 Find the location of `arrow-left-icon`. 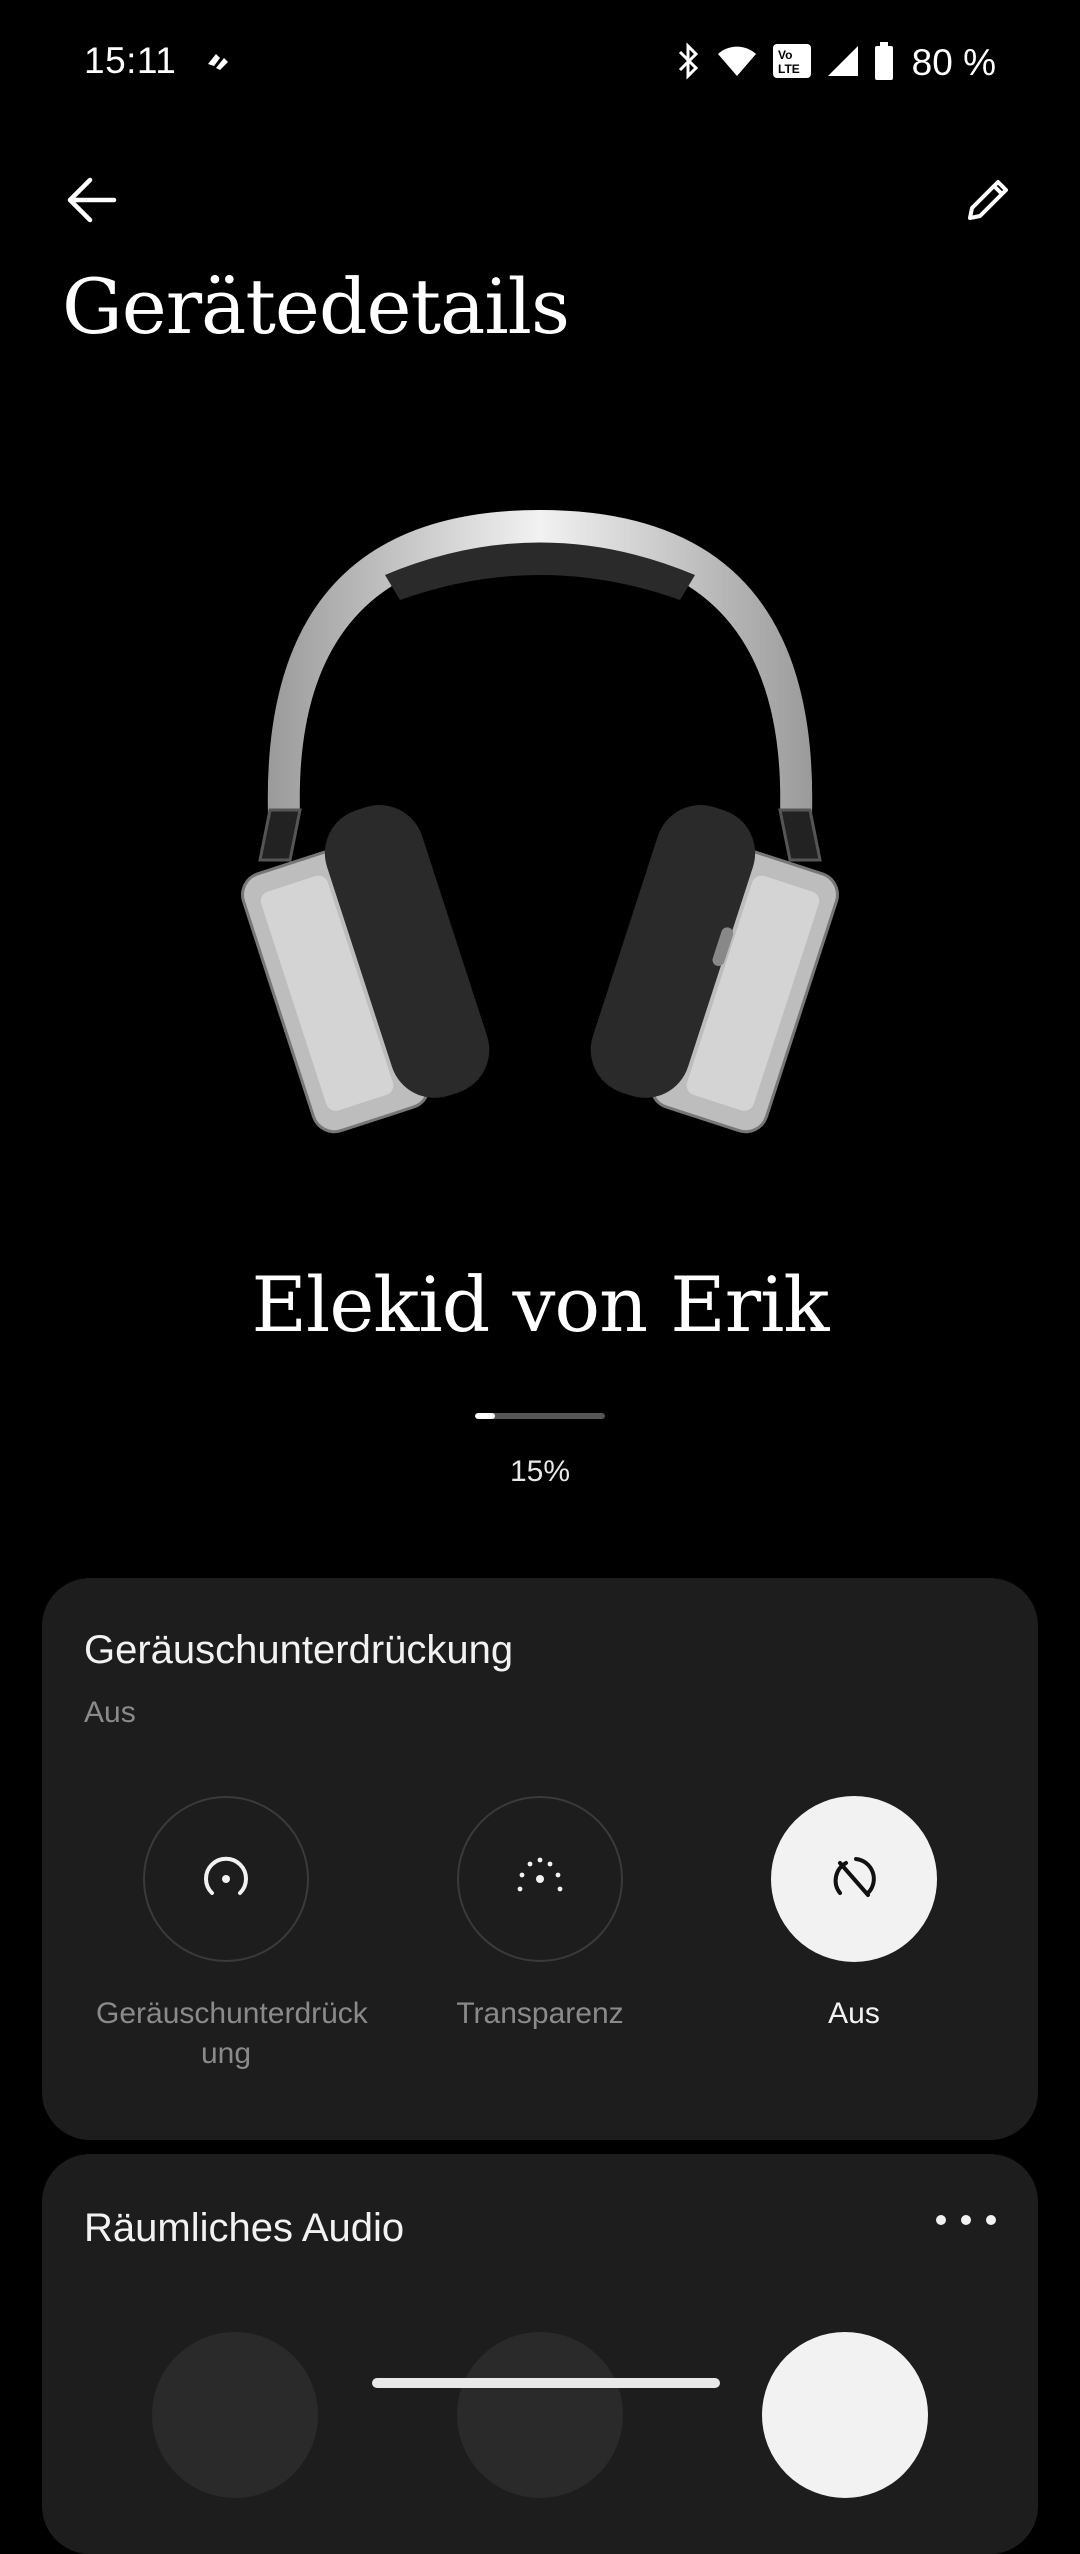

arrow-left-icon is located at coordinates (92, 200).